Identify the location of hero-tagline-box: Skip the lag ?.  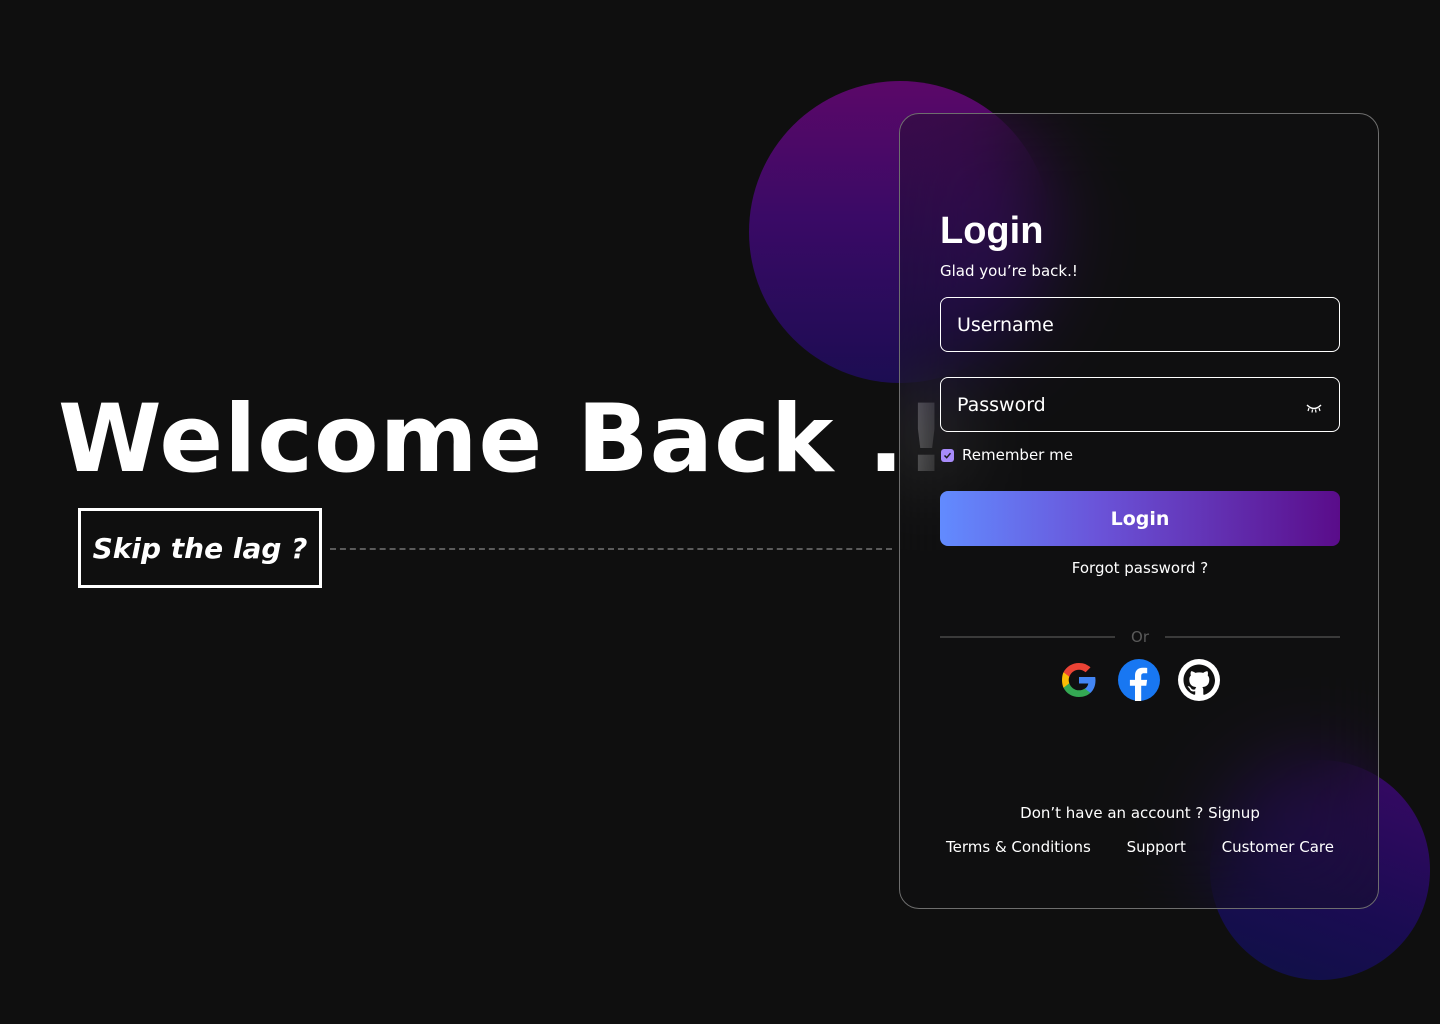
(200, 548).